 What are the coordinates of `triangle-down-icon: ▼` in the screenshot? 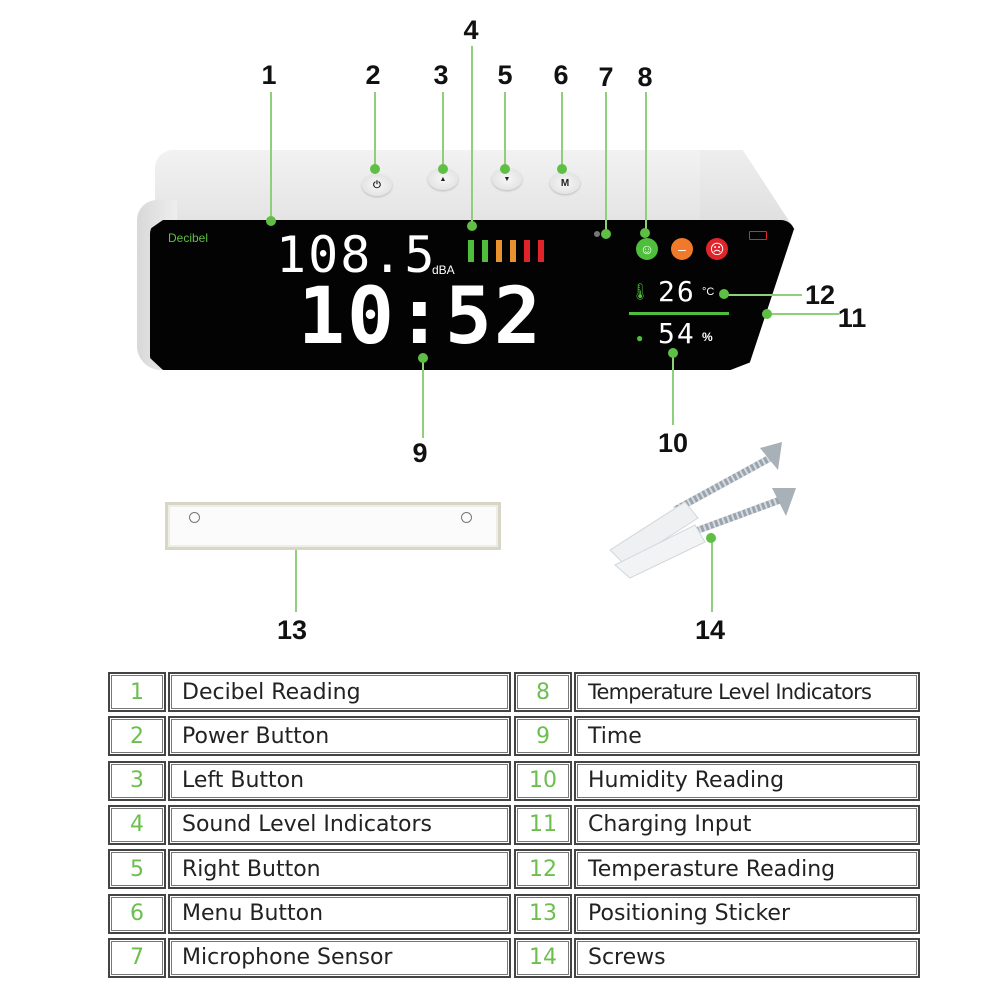 It's located at (507, 179).